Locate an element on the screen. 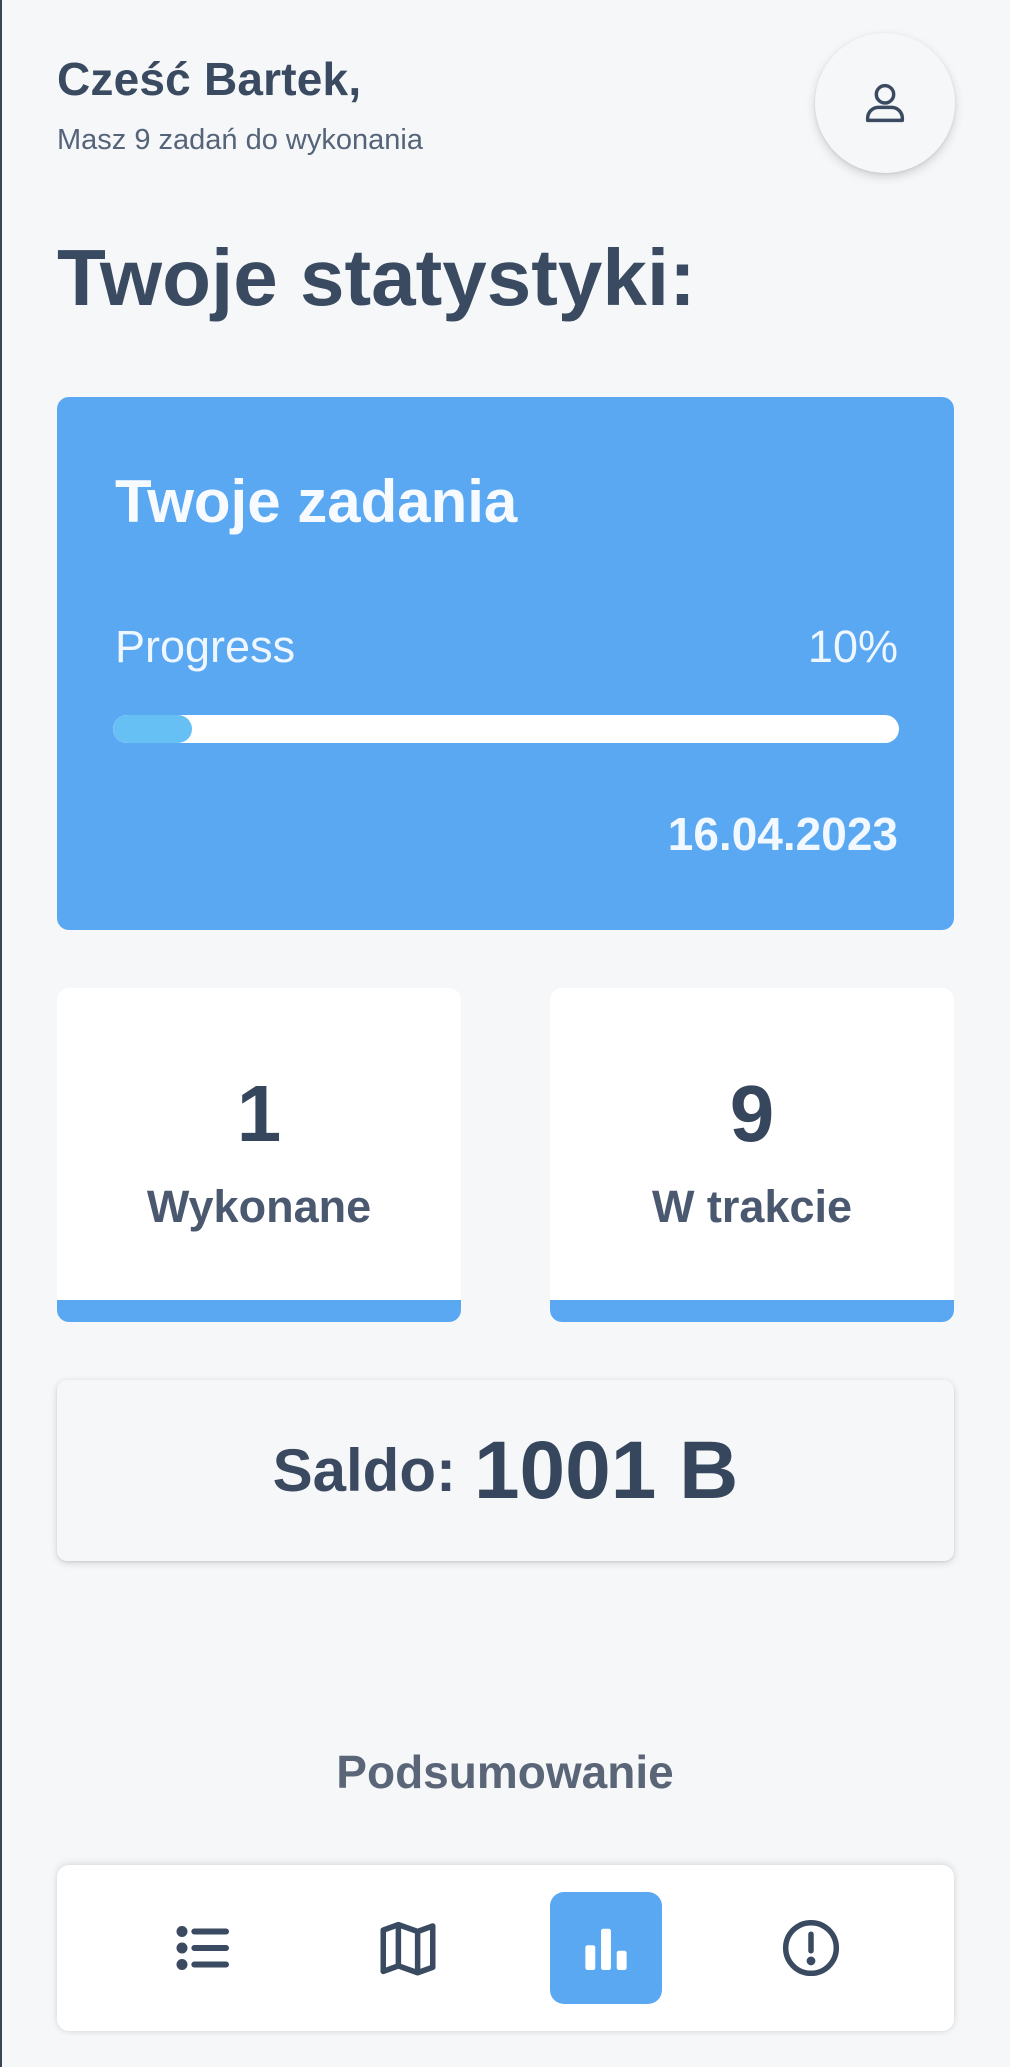 This screenshot has width=1010, height=2067. nav-map-button is located at coordinates (408, 1948).